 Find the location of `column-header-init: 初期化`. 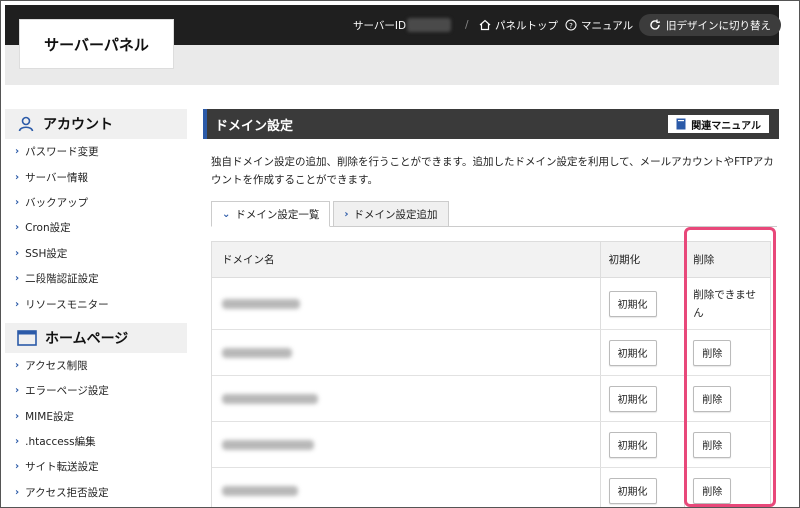

column-header-init: 初期化 is located at coordinates (643, 259).